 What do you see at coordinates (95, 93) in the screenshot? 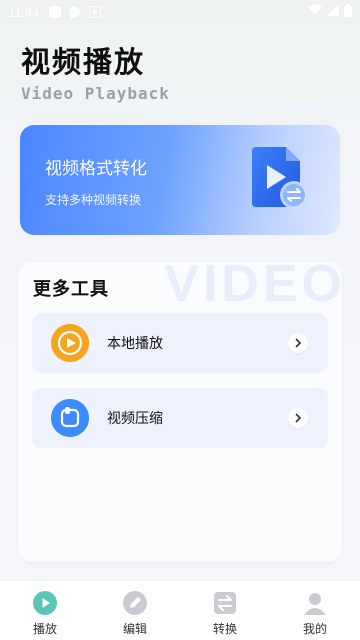
I see `page-subtitle: Video Playback` at bounding box center [95, 93].